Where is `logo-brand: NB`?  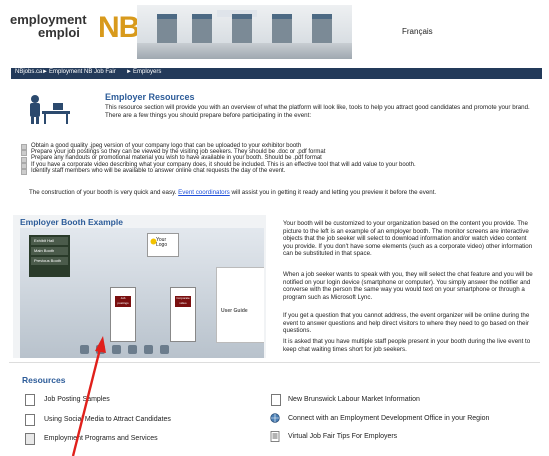 logo-brand: NB is located at coordinates (119, 27).